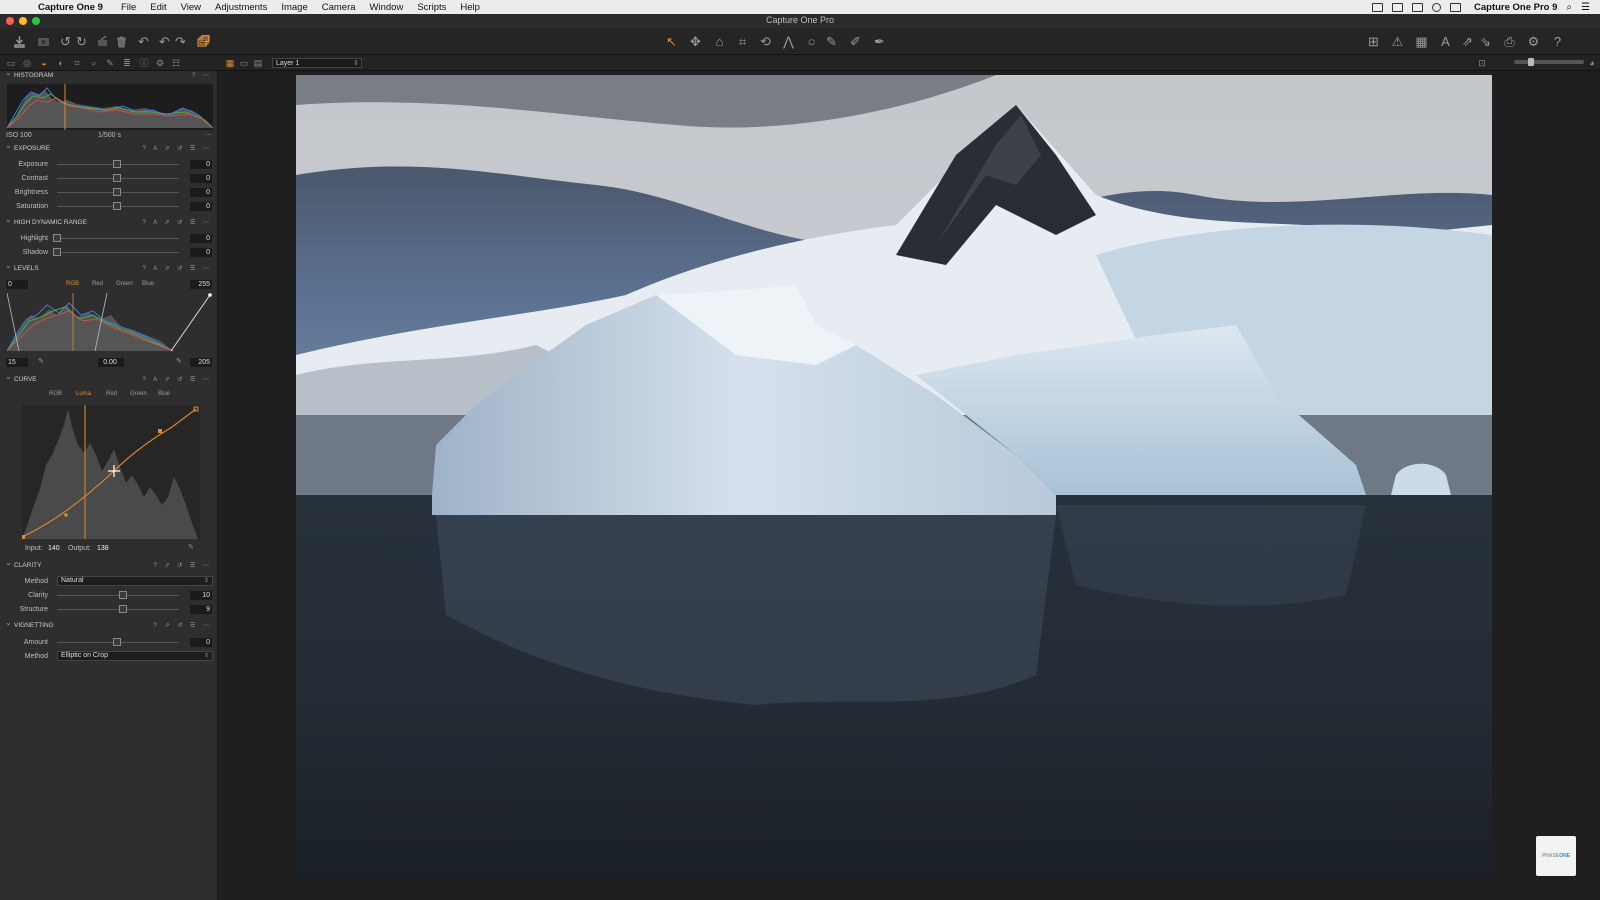  What do you see at coordinates (1569, 7) in the screenshot?
I see `spotlight-icon: ⌕` at bounding box center [1569, 7].